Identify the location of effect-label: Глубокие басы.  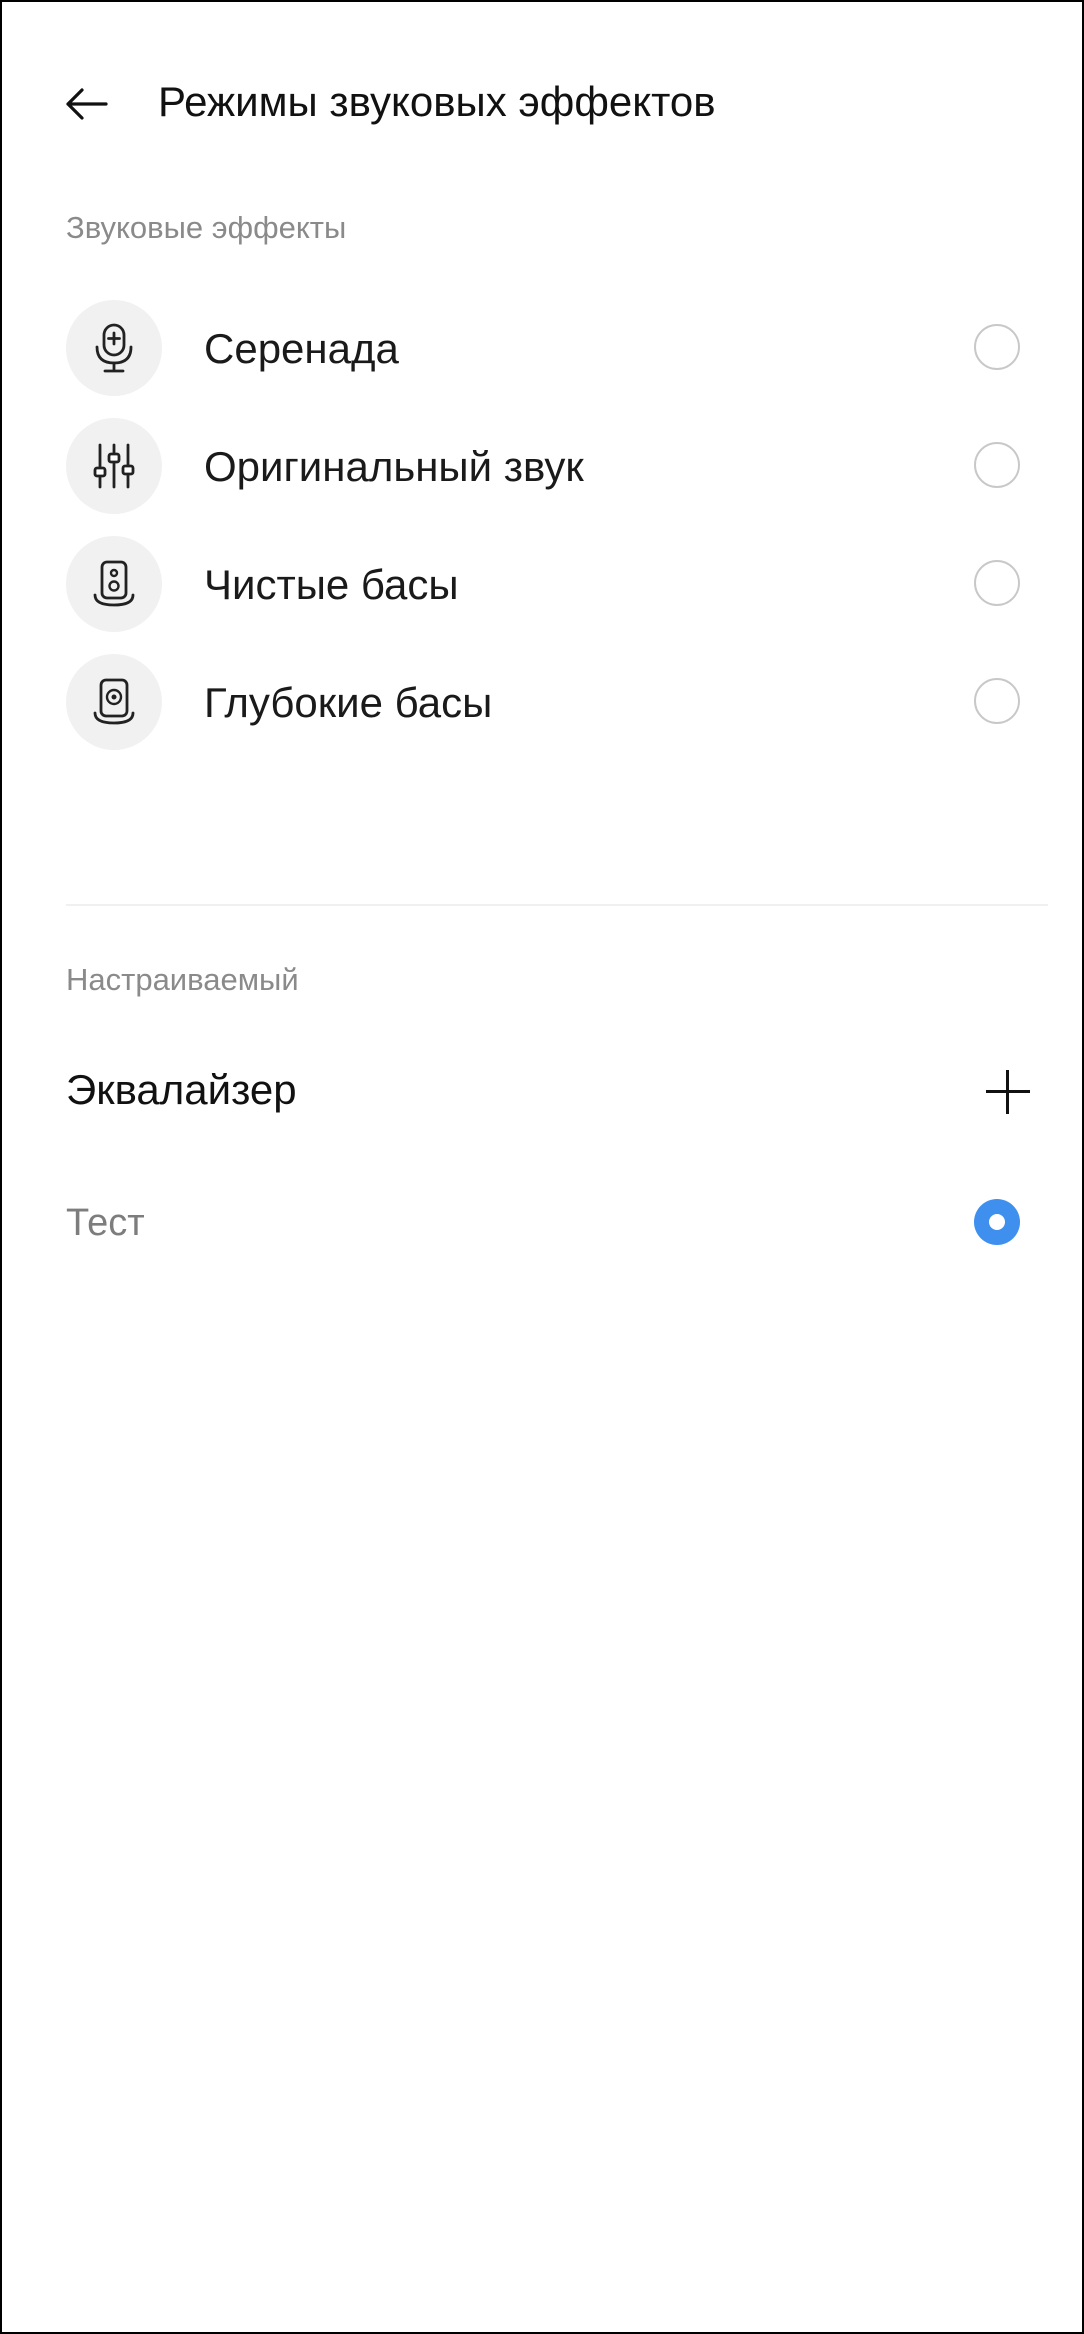
(348, 702).